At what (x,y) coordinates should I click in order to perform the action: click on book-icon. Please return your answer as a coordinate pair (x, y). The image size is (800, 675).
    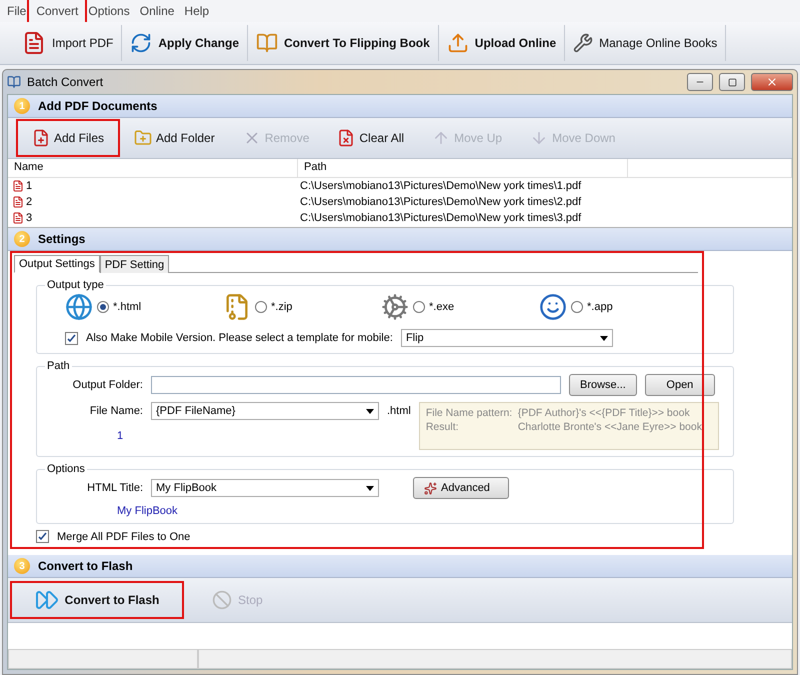
    Looking at the image, I should click on (267, 43).